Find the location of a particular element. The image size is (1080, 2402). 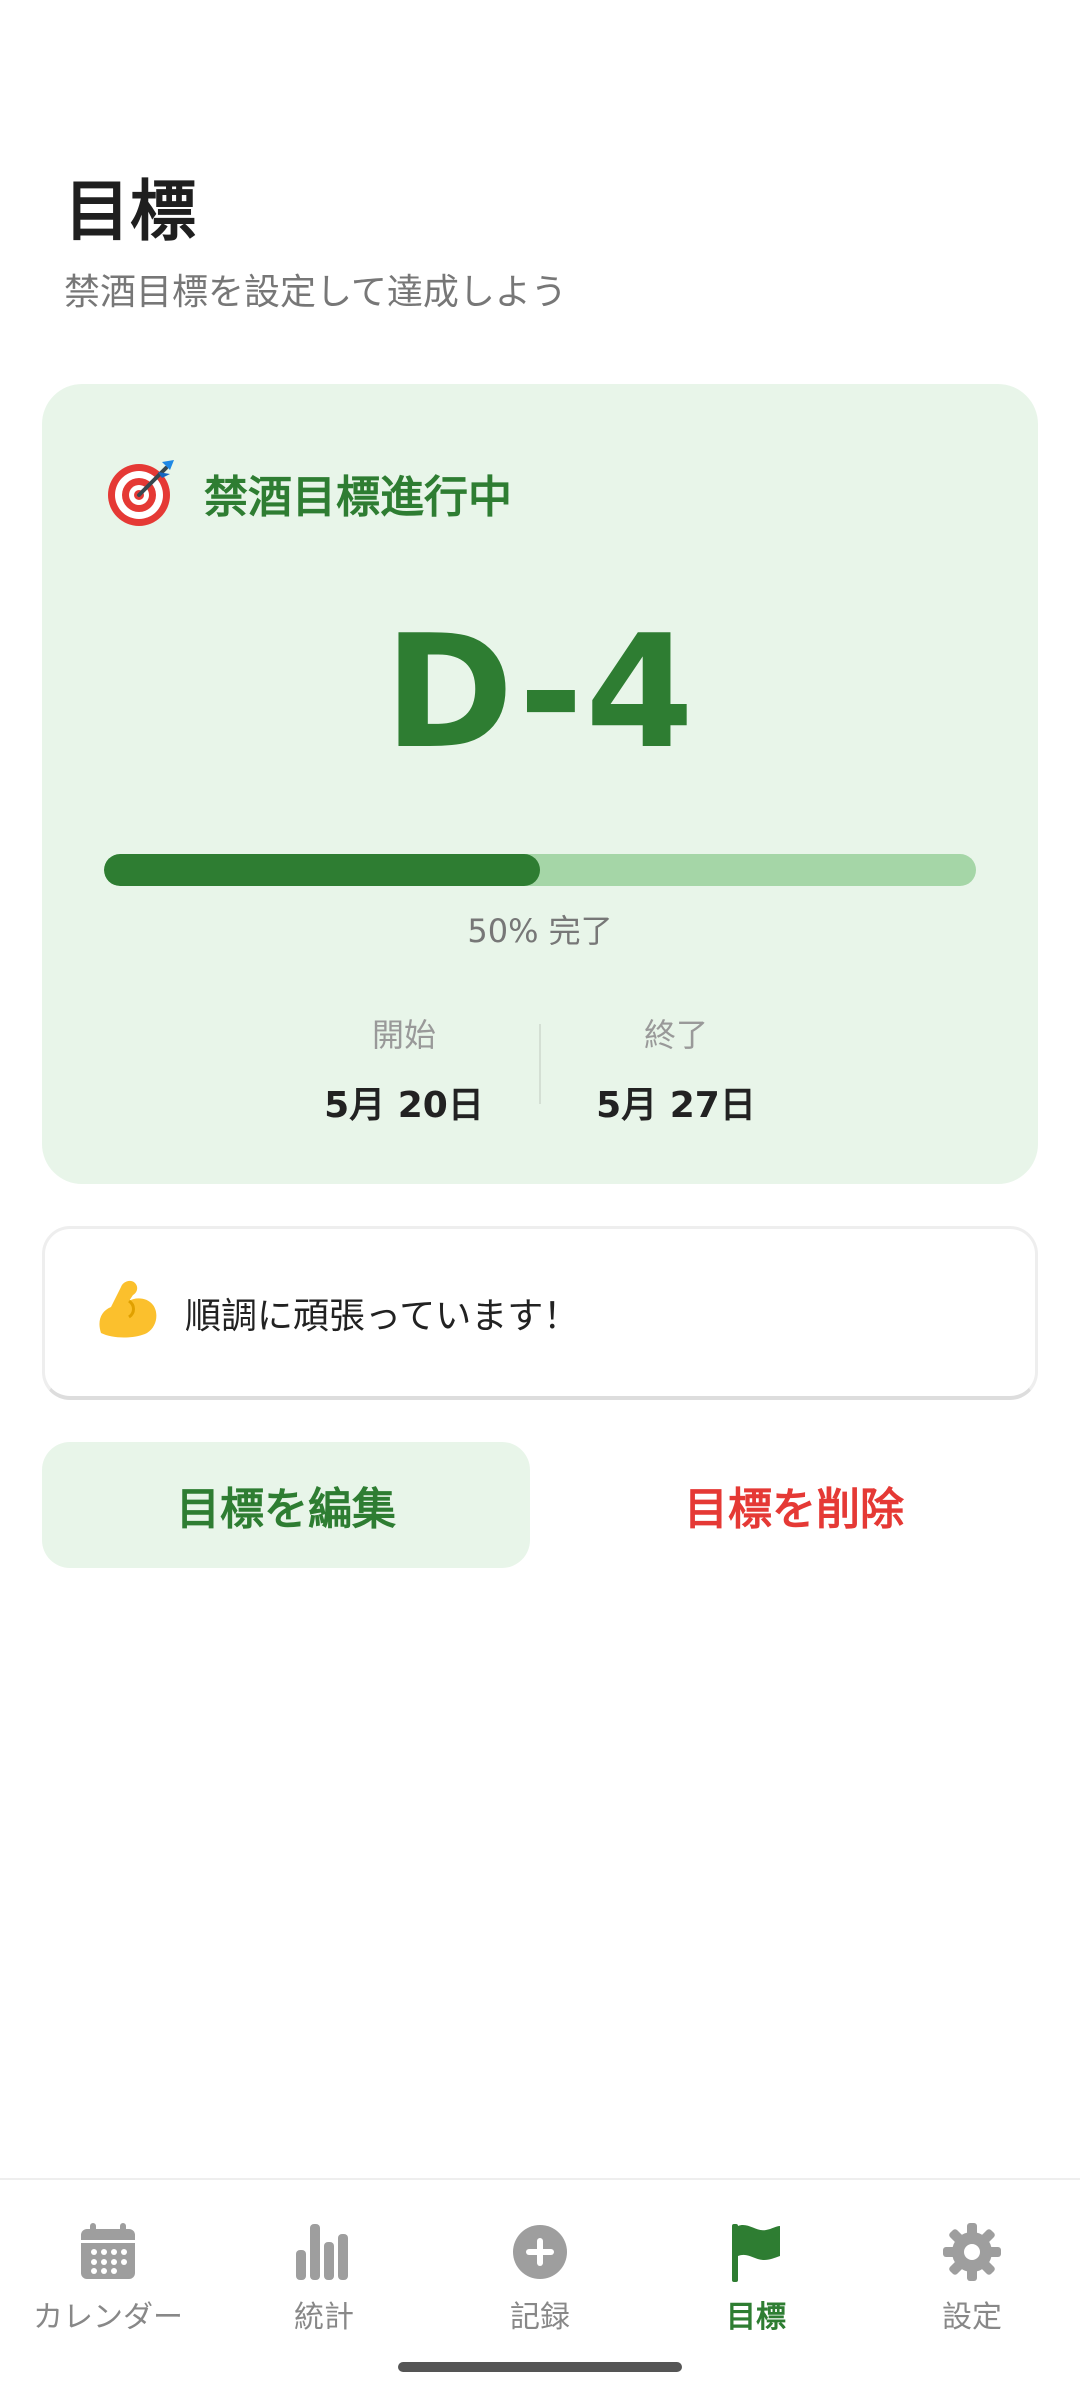

progress-bar is located at coordinates (540, 870).